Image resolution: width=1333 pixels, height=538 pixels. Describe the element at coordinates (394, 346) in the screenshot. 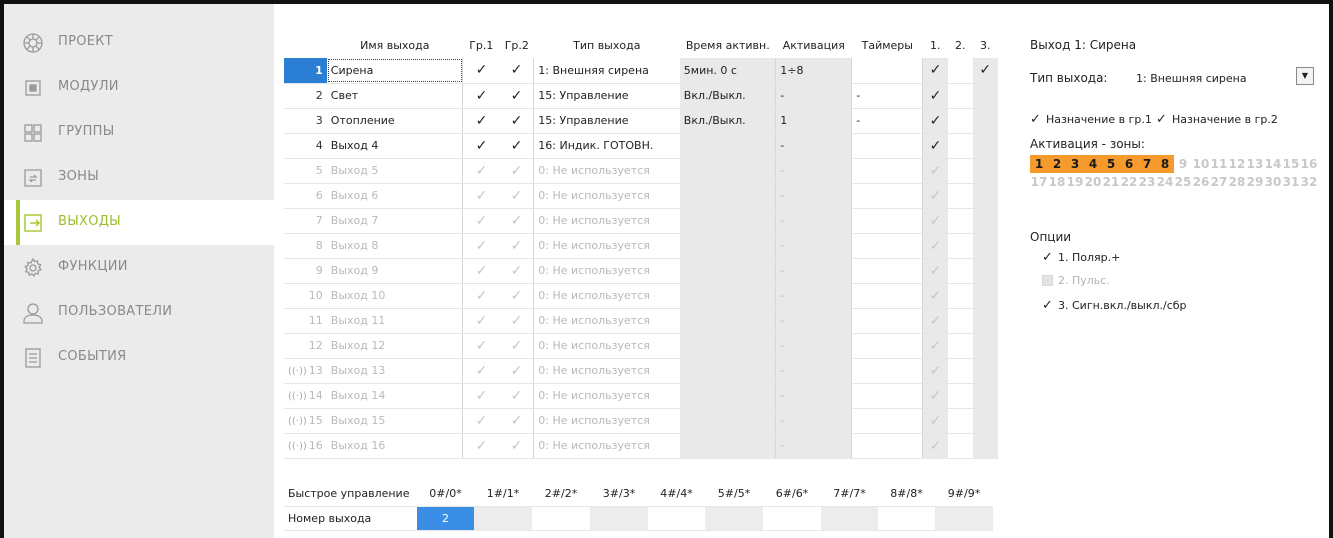

I see `output-name-cell: Выход 12` at that location.